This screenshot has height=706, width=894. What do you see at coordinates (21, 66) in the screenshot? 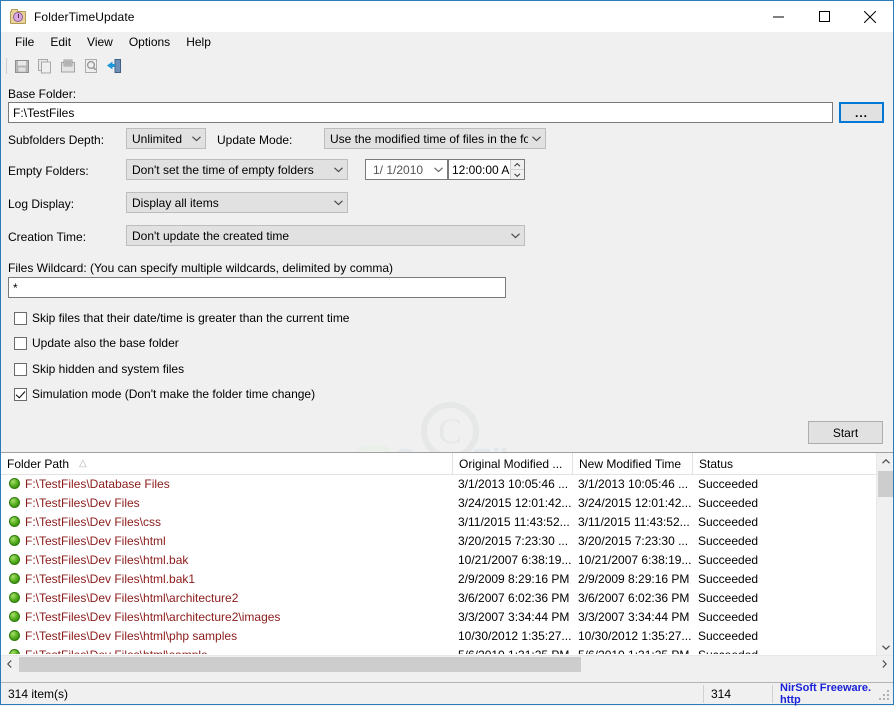
I see `save-icon` at bounding box center [21, 66].